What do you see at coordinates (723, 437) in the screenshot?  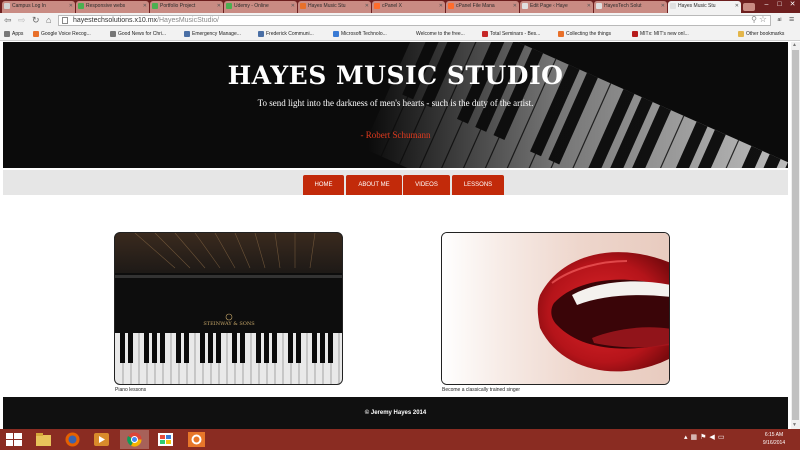 I see `battery-icon: ▭` at bounding box center [723, 437].